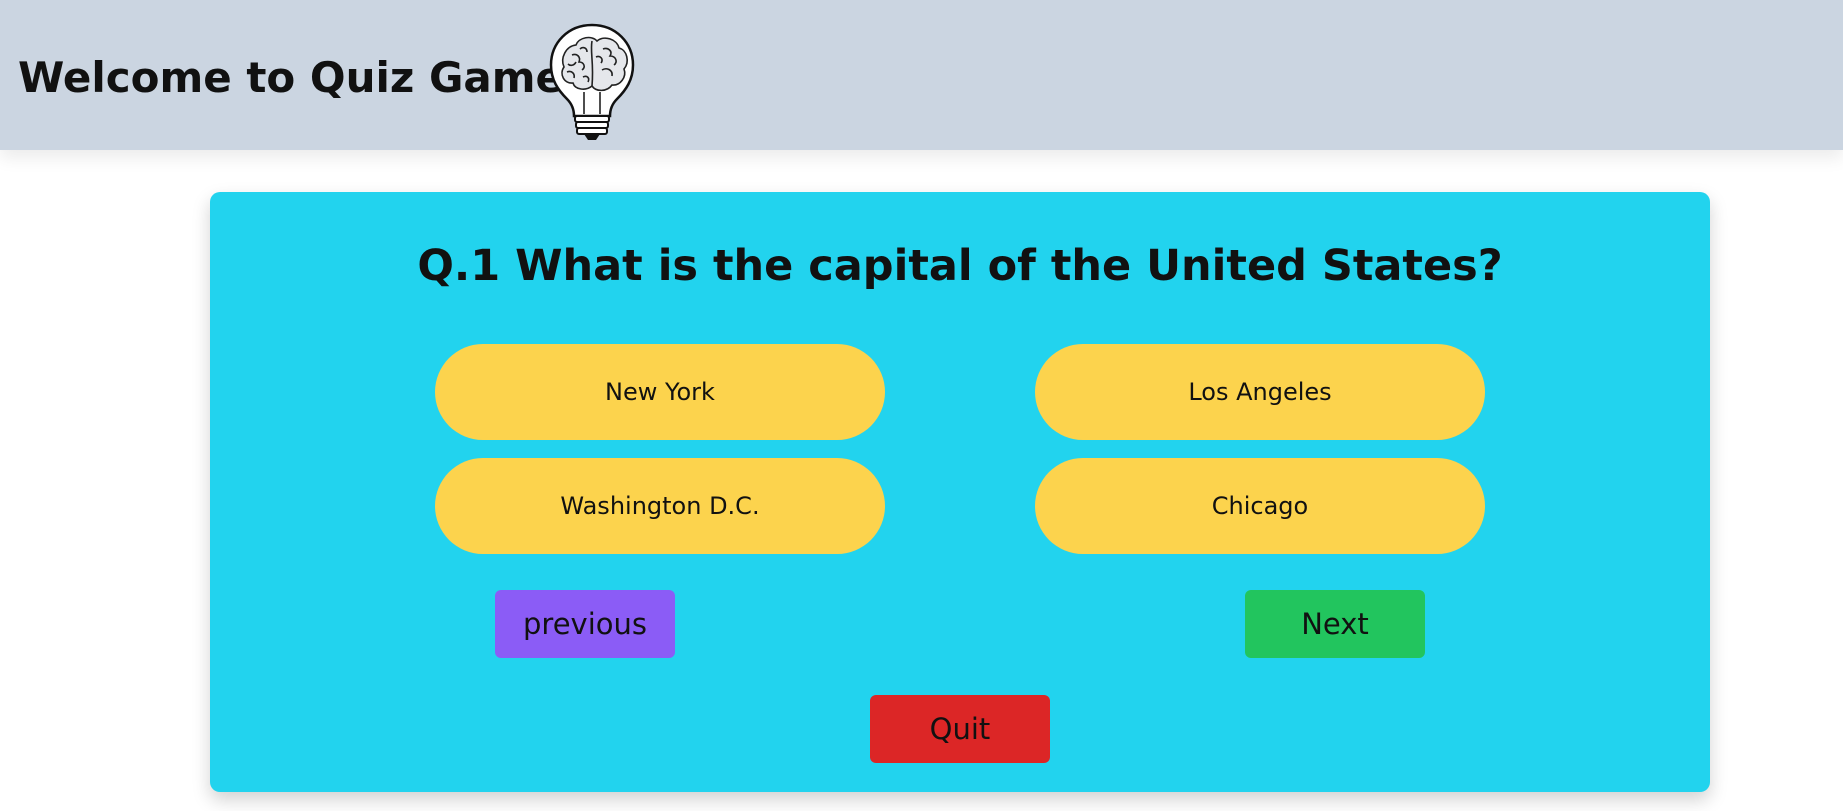 The width and height of the screenshot is (1843, 811). What do you see at coordinates (1260, 392) in the screenshot?
I see `option-button: Los Angeles` at bounding box center [1260, 392].